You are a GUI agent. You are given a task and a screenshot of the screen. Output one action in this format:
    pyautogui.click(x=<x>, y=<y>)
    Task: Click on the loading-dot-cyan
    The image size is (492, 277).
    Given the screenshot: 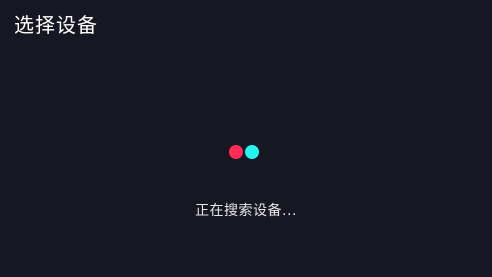 What is the action you would take?
    pyautogui.click(x=252, y=152)
    